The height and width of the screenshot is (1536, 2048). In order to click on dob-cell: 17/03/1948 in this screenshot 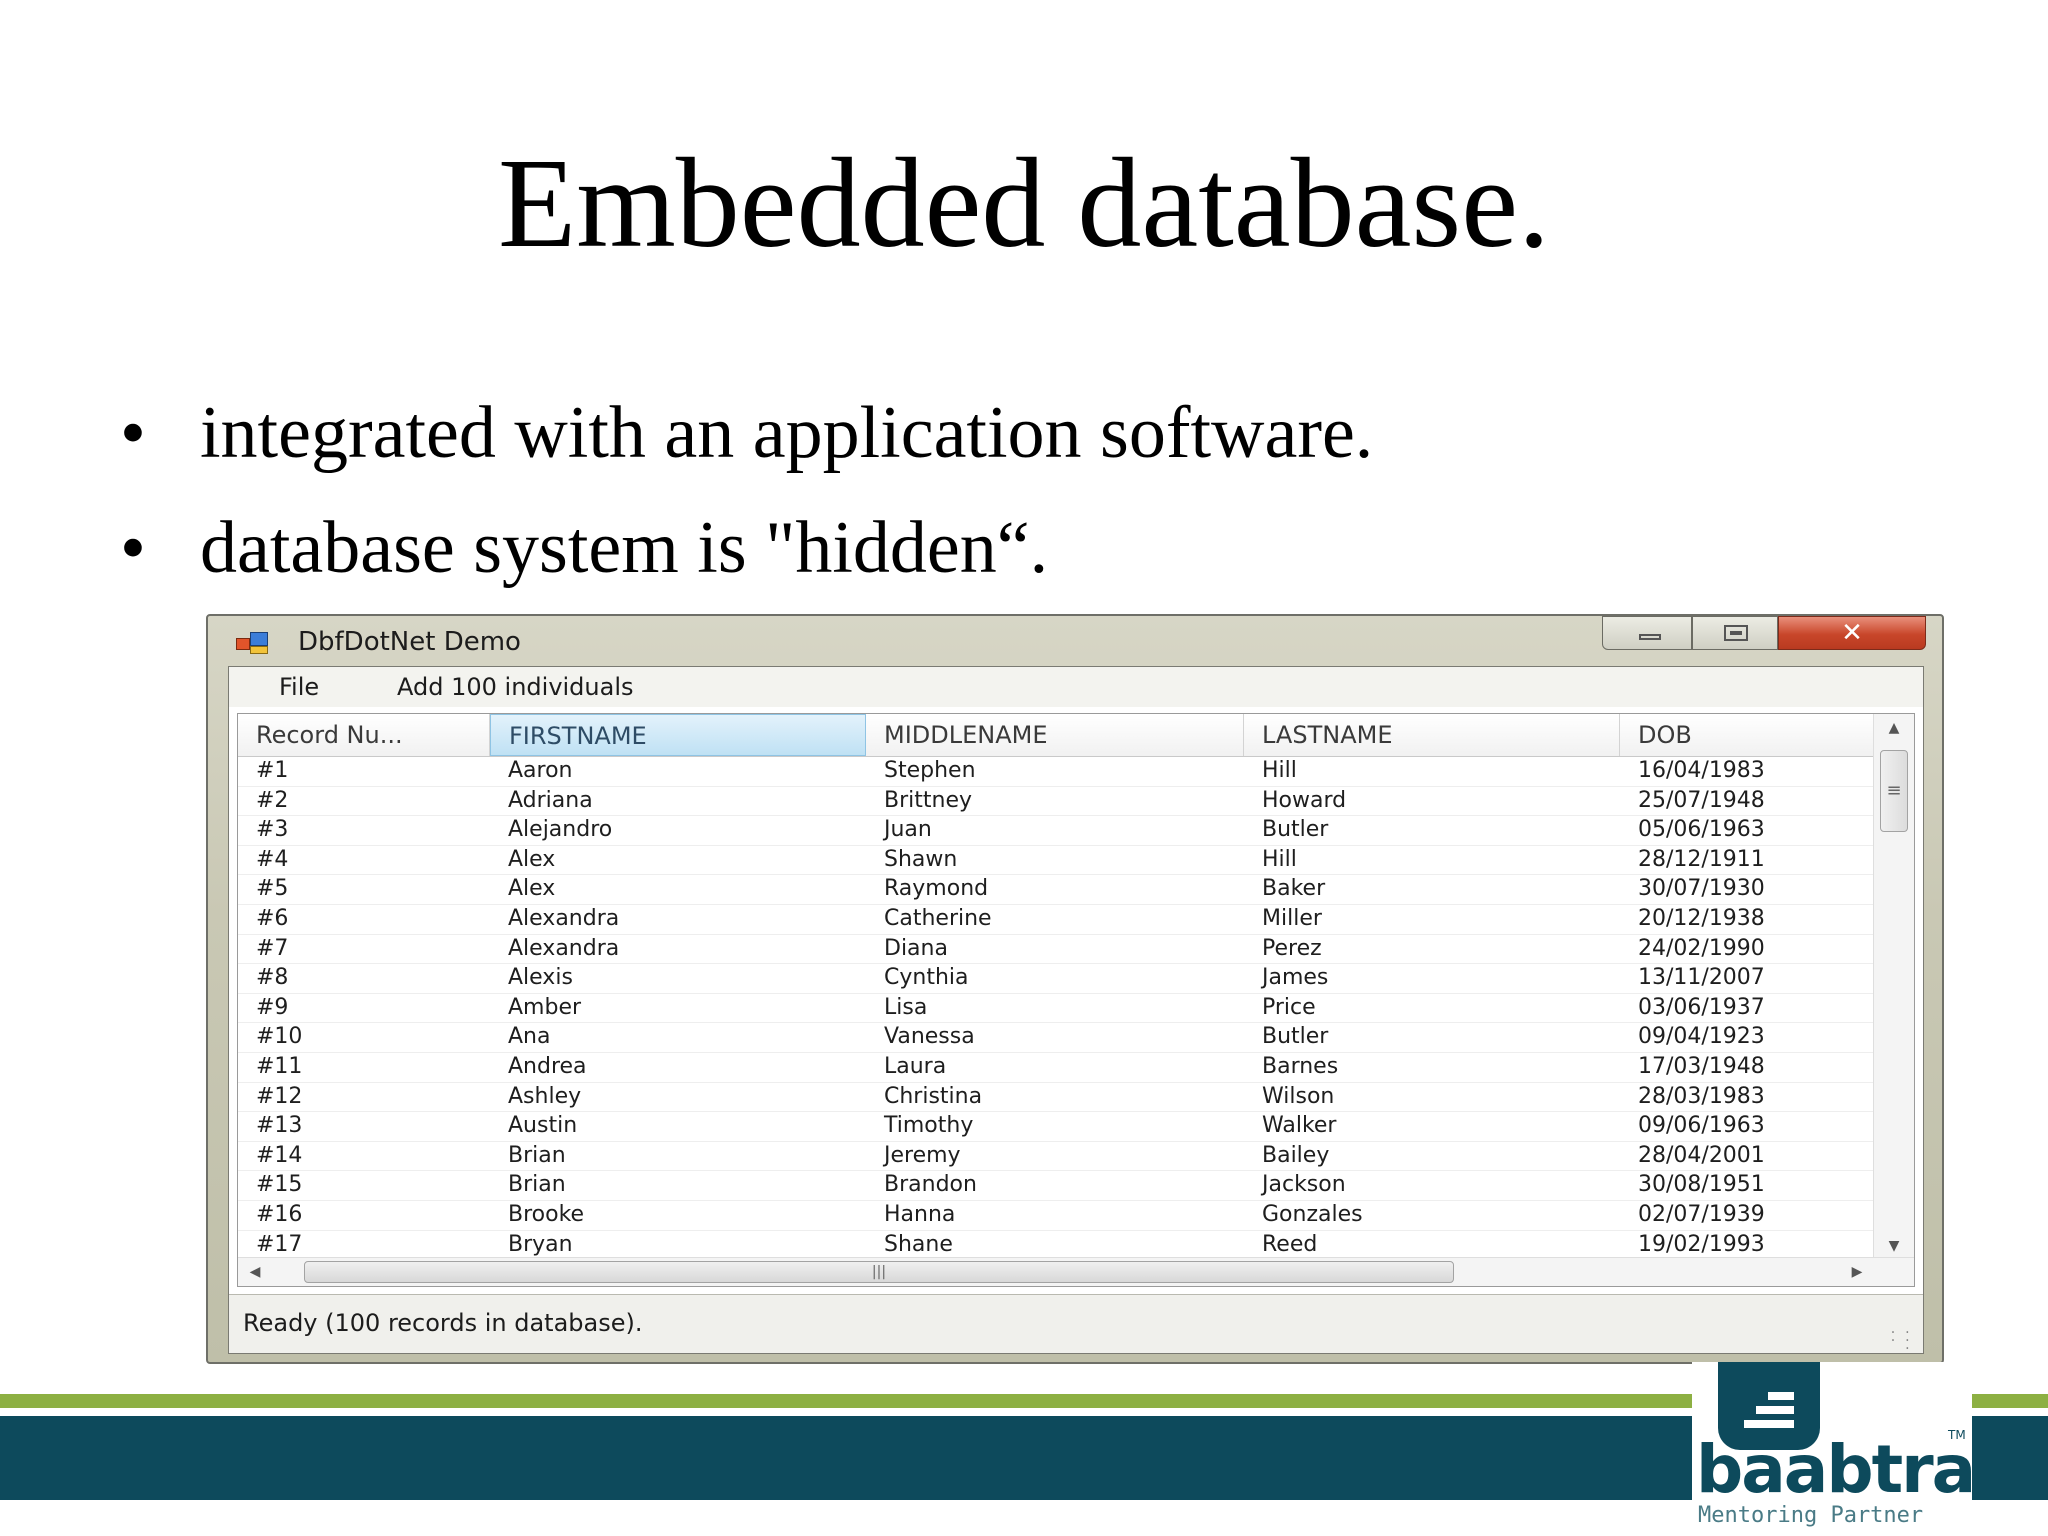, I will do `click(1759, 1066)`.